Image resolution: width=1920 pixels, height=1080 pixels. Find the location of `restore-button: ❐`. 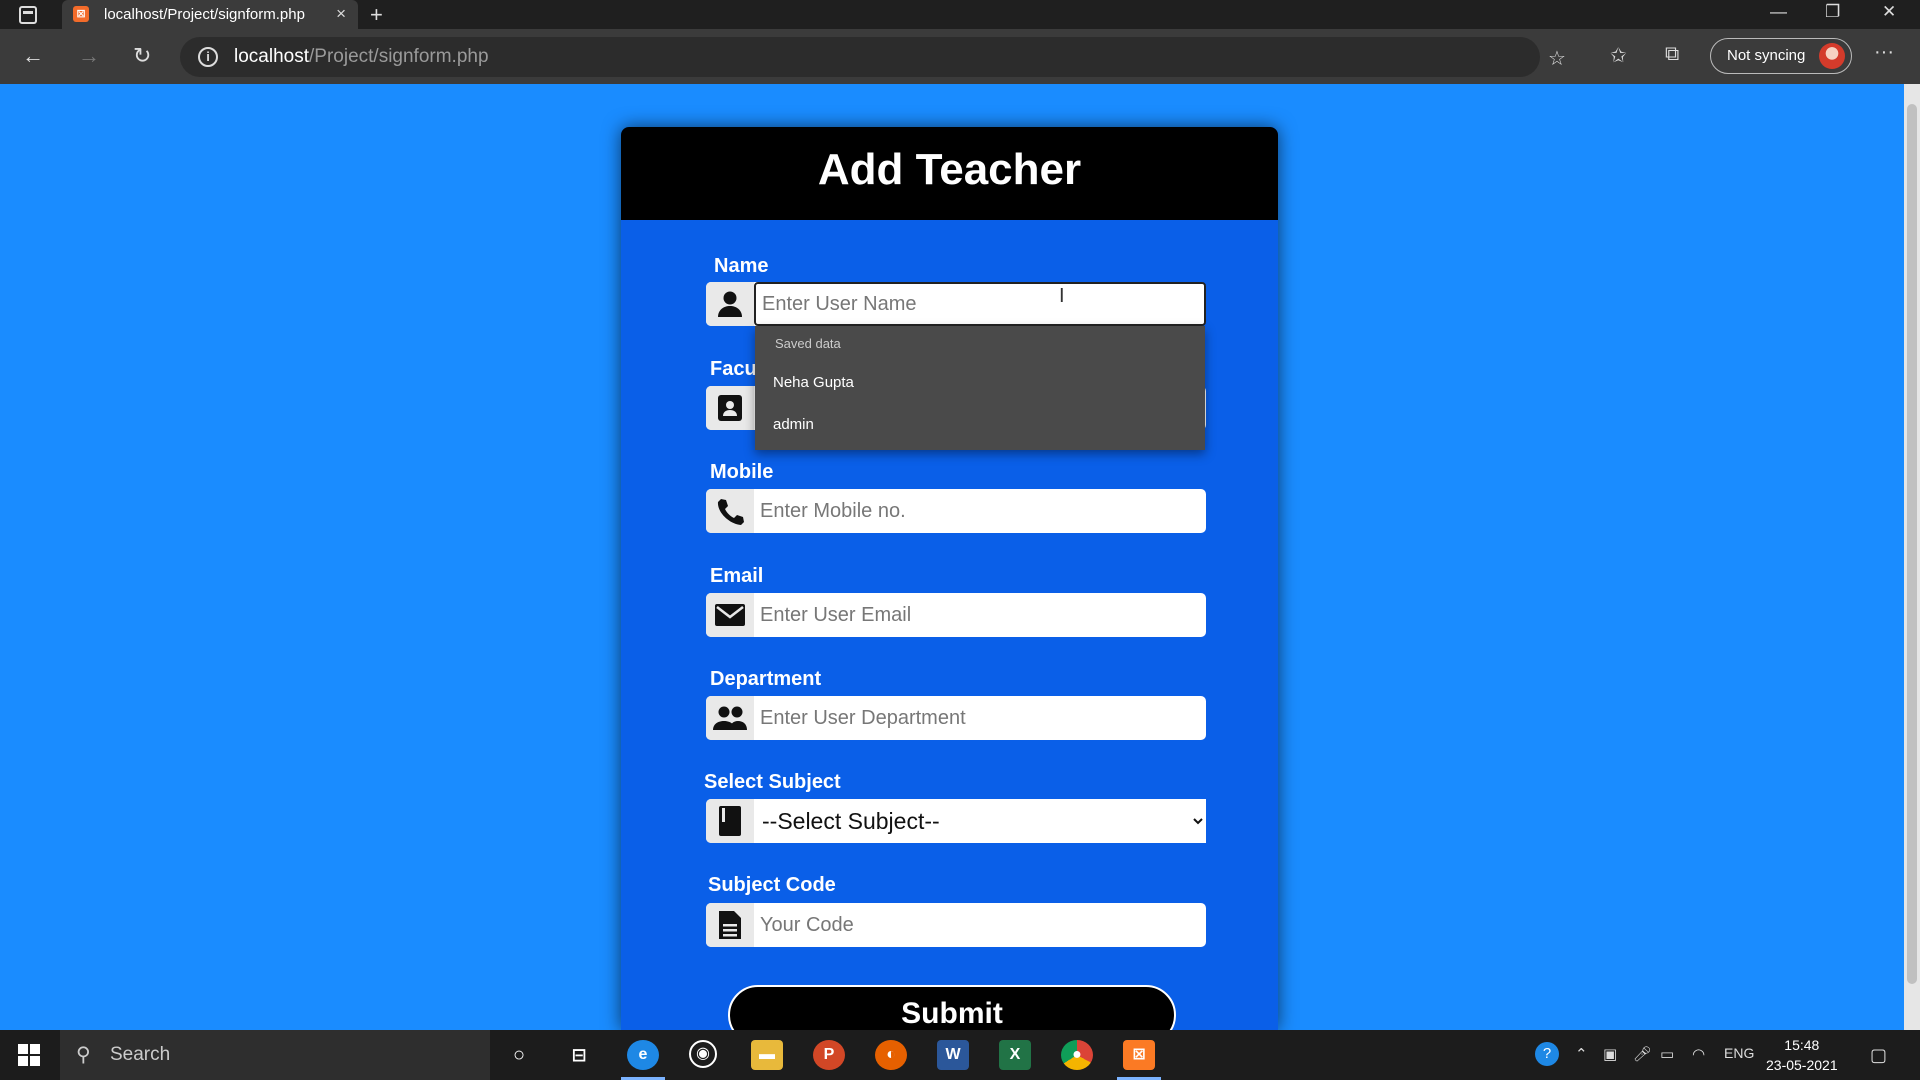

restore-button: ❐ is located at coordinates (1832, 12).